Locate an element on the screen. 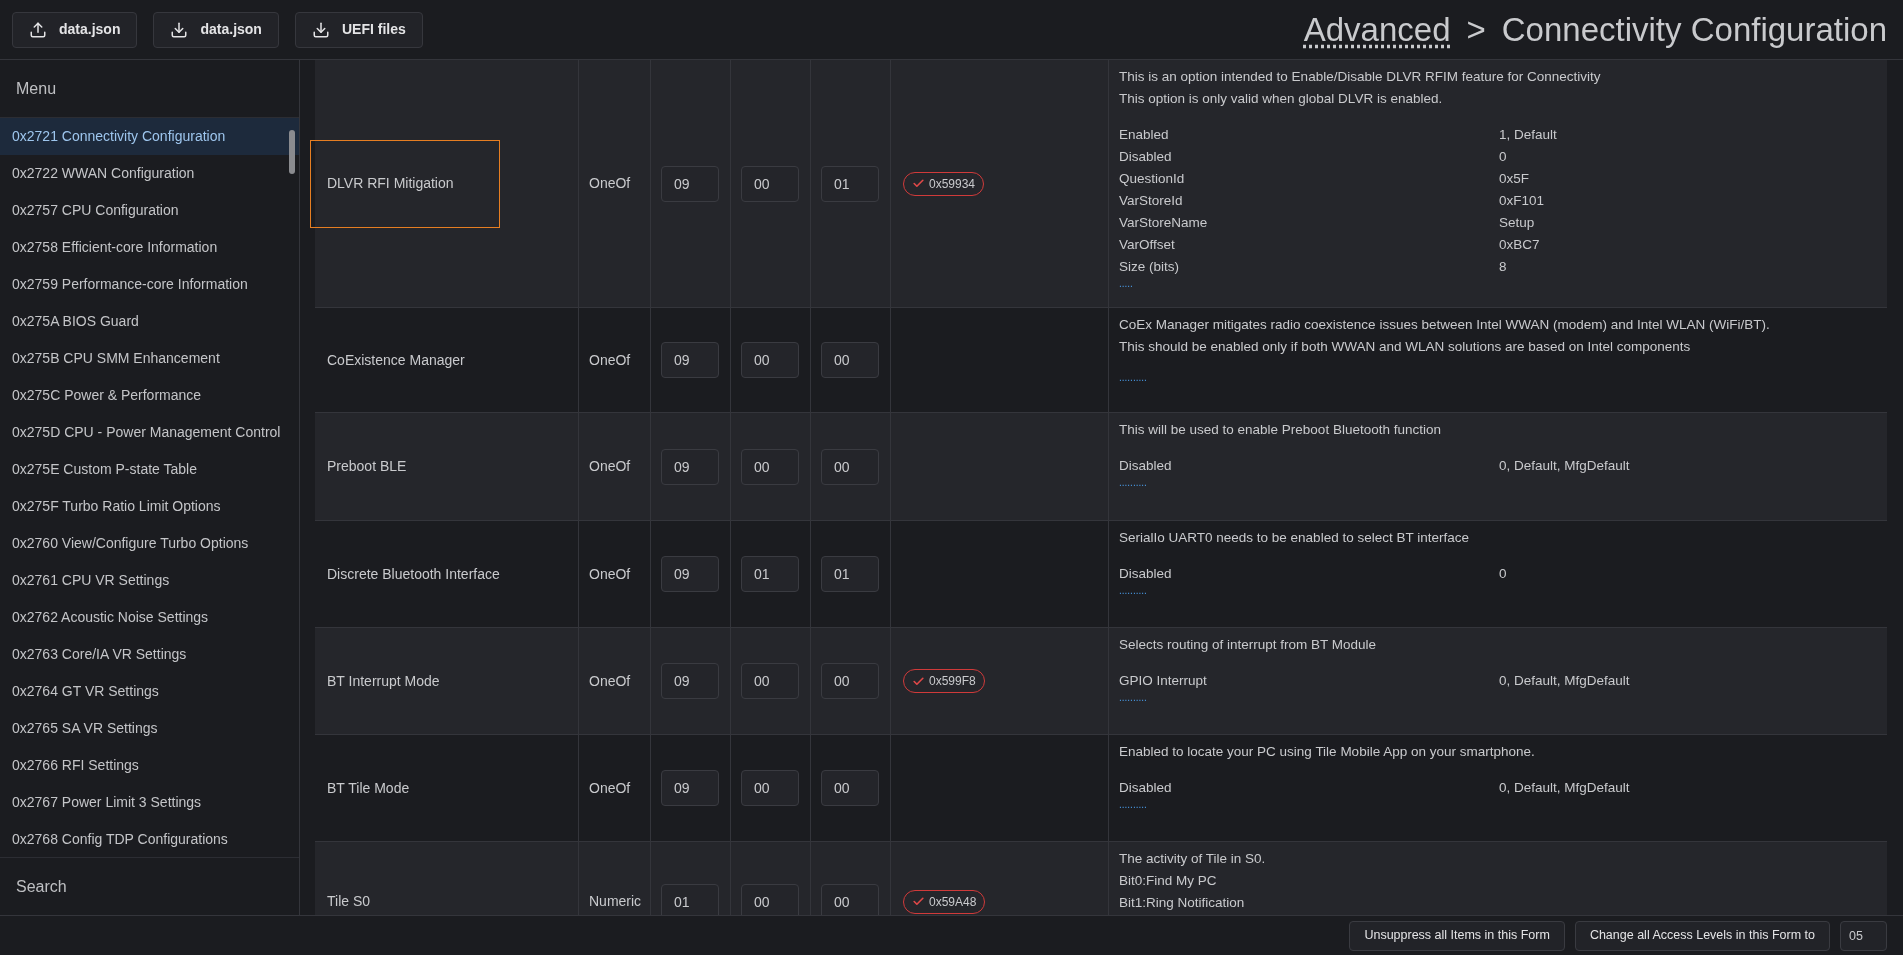  setting-name: Discrete Bluetooth Interface is located at coordinates (405, 574).